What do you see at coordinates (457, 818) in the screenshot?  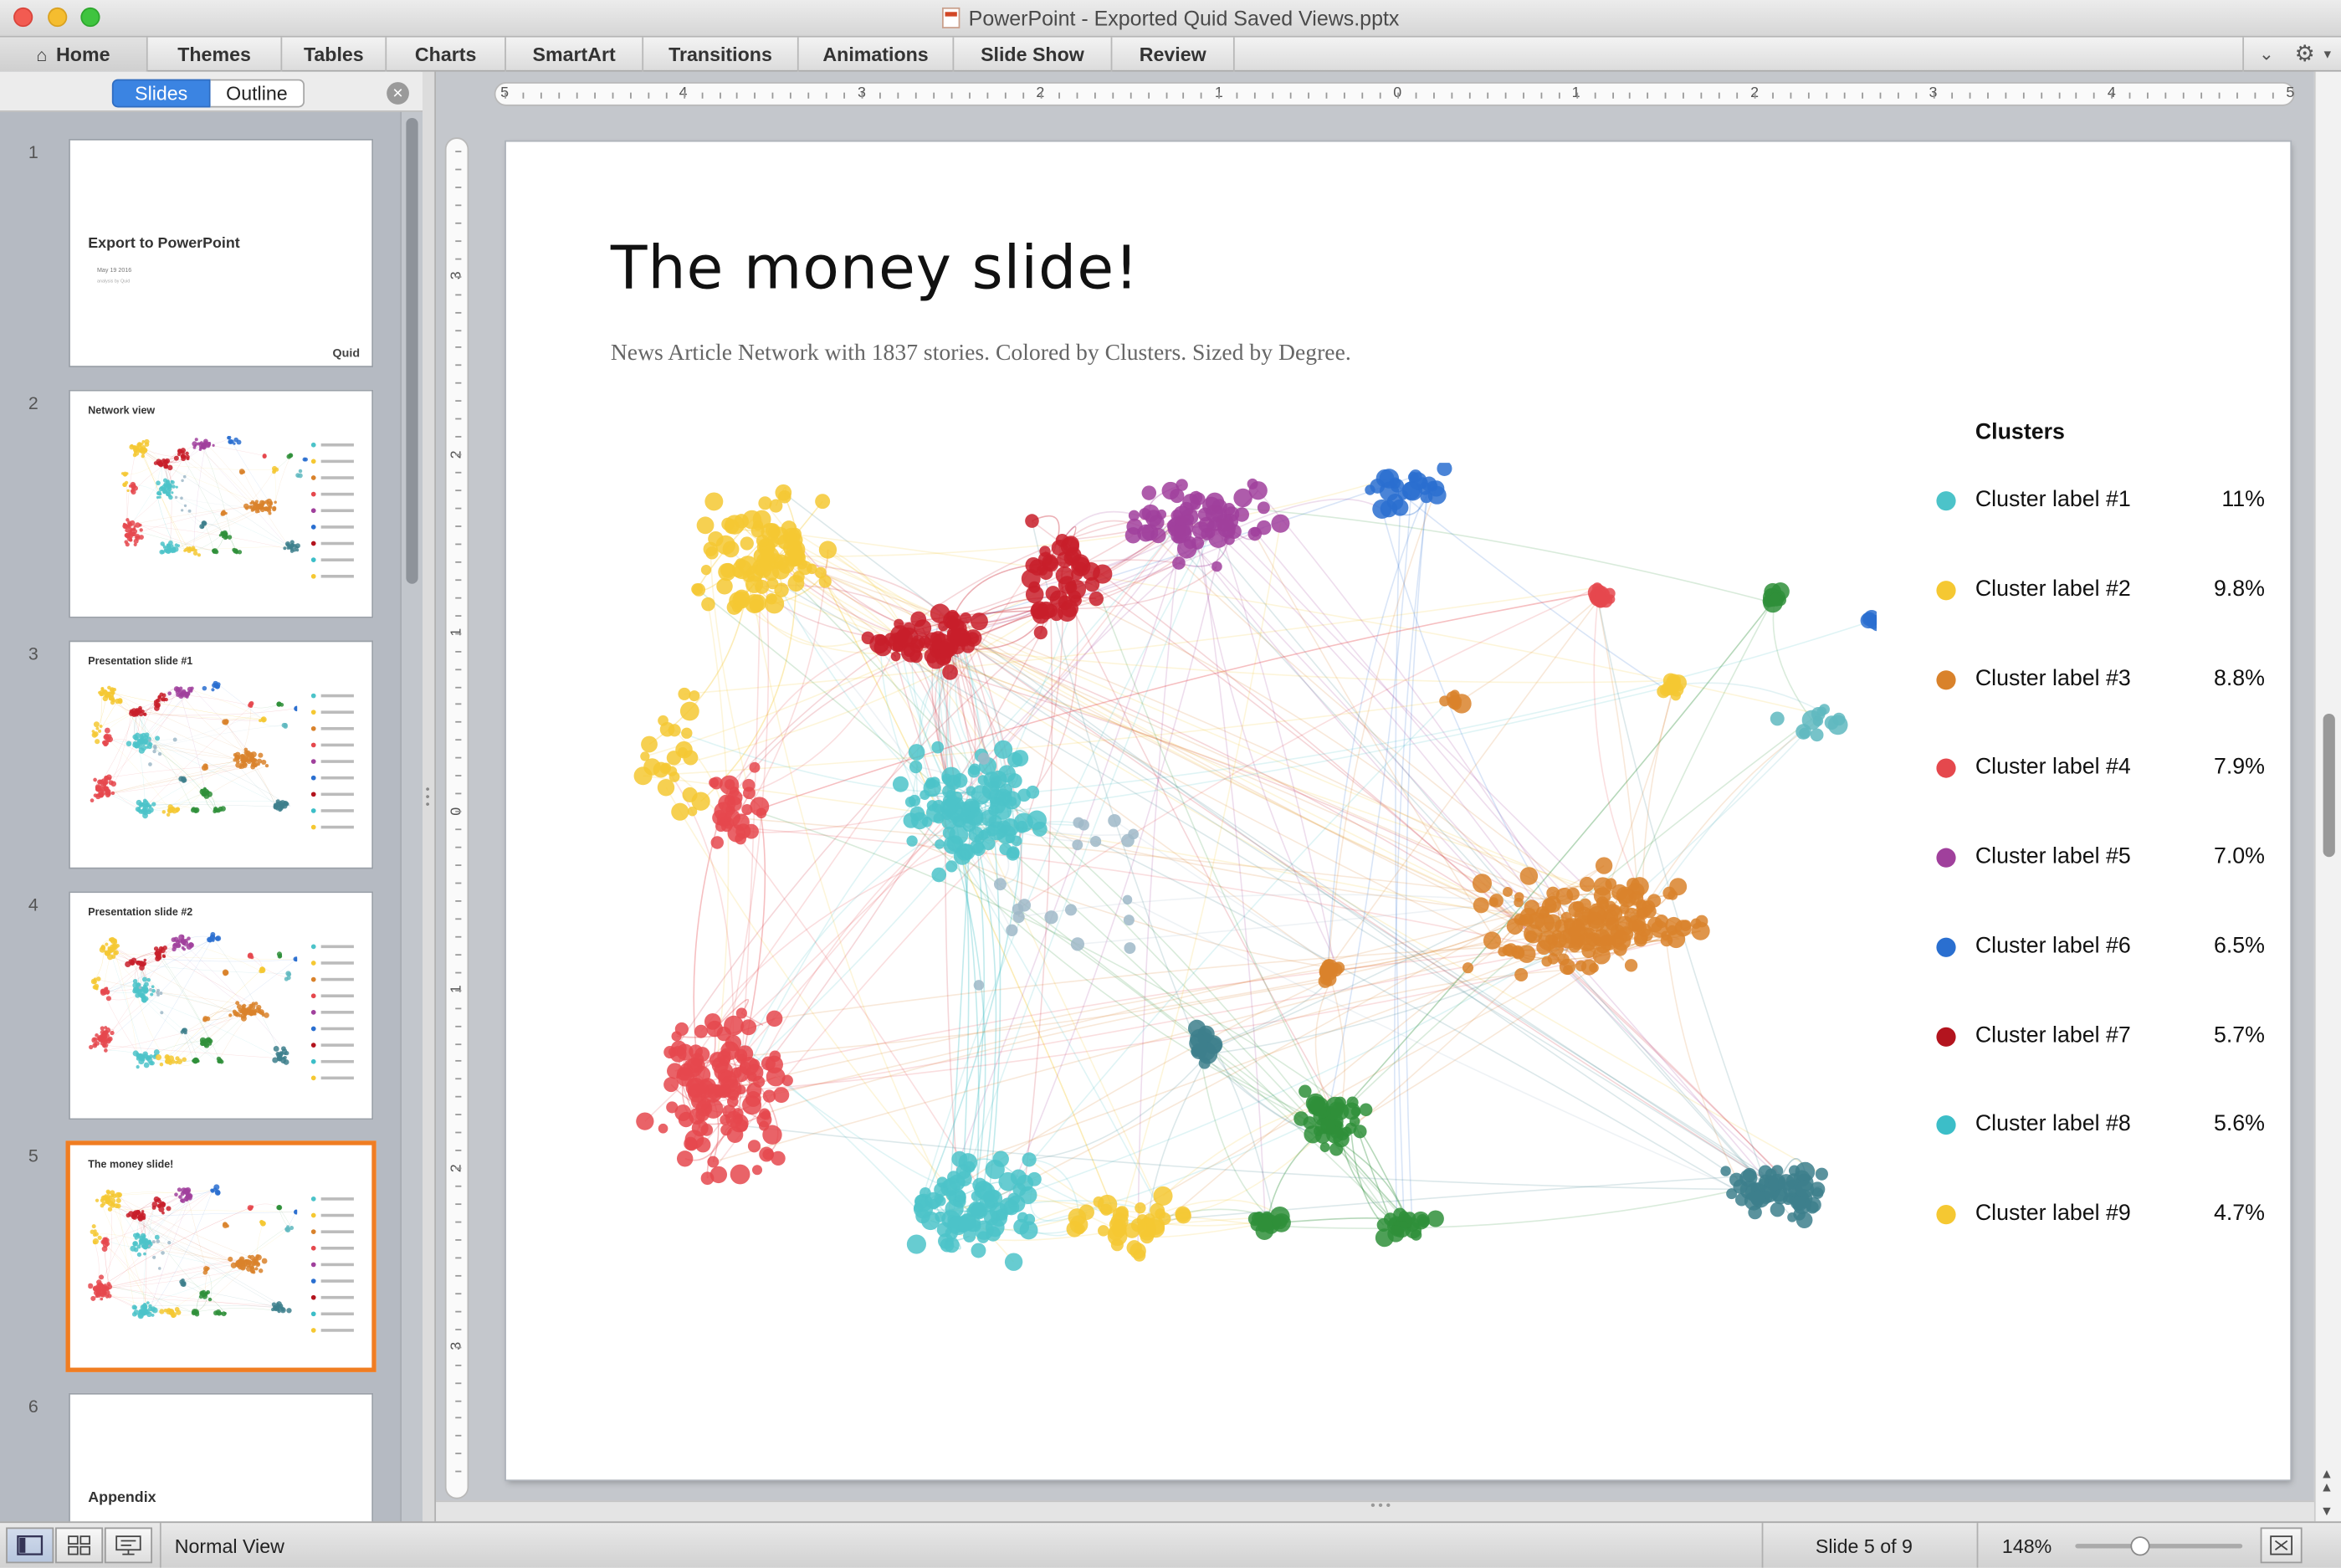 I see `vertical-ruler: 3210123` at bounding box center [457, 818].